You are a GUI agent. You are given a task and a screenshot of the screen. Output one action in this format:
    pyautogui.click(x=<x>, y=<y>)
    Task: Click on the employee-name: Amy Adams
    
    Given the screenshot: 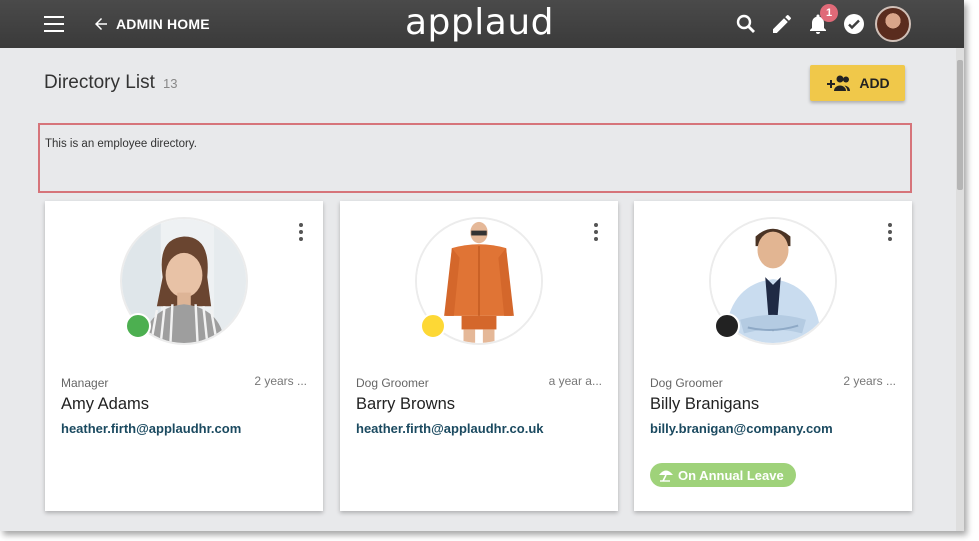 What is the action you would take?
    pyautogui.click(x=105, y=404)
    